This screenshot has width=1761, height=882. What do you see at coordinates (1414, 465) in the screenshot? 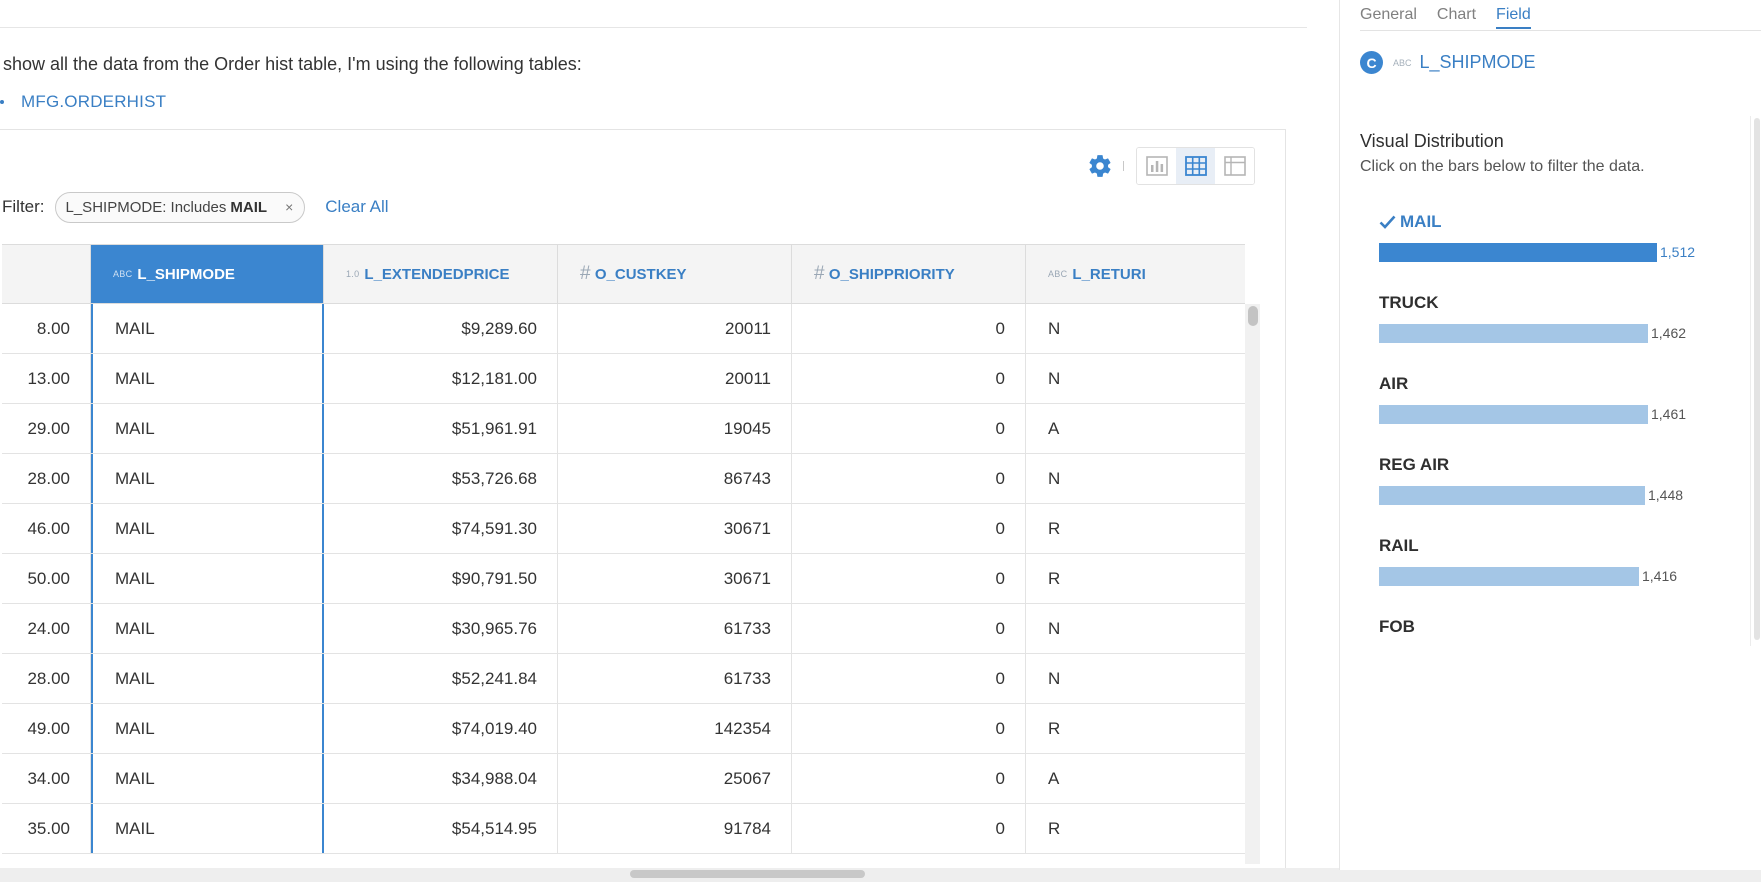
I see `distribution-label: REG AIR` at bounding box center [1414, 465].